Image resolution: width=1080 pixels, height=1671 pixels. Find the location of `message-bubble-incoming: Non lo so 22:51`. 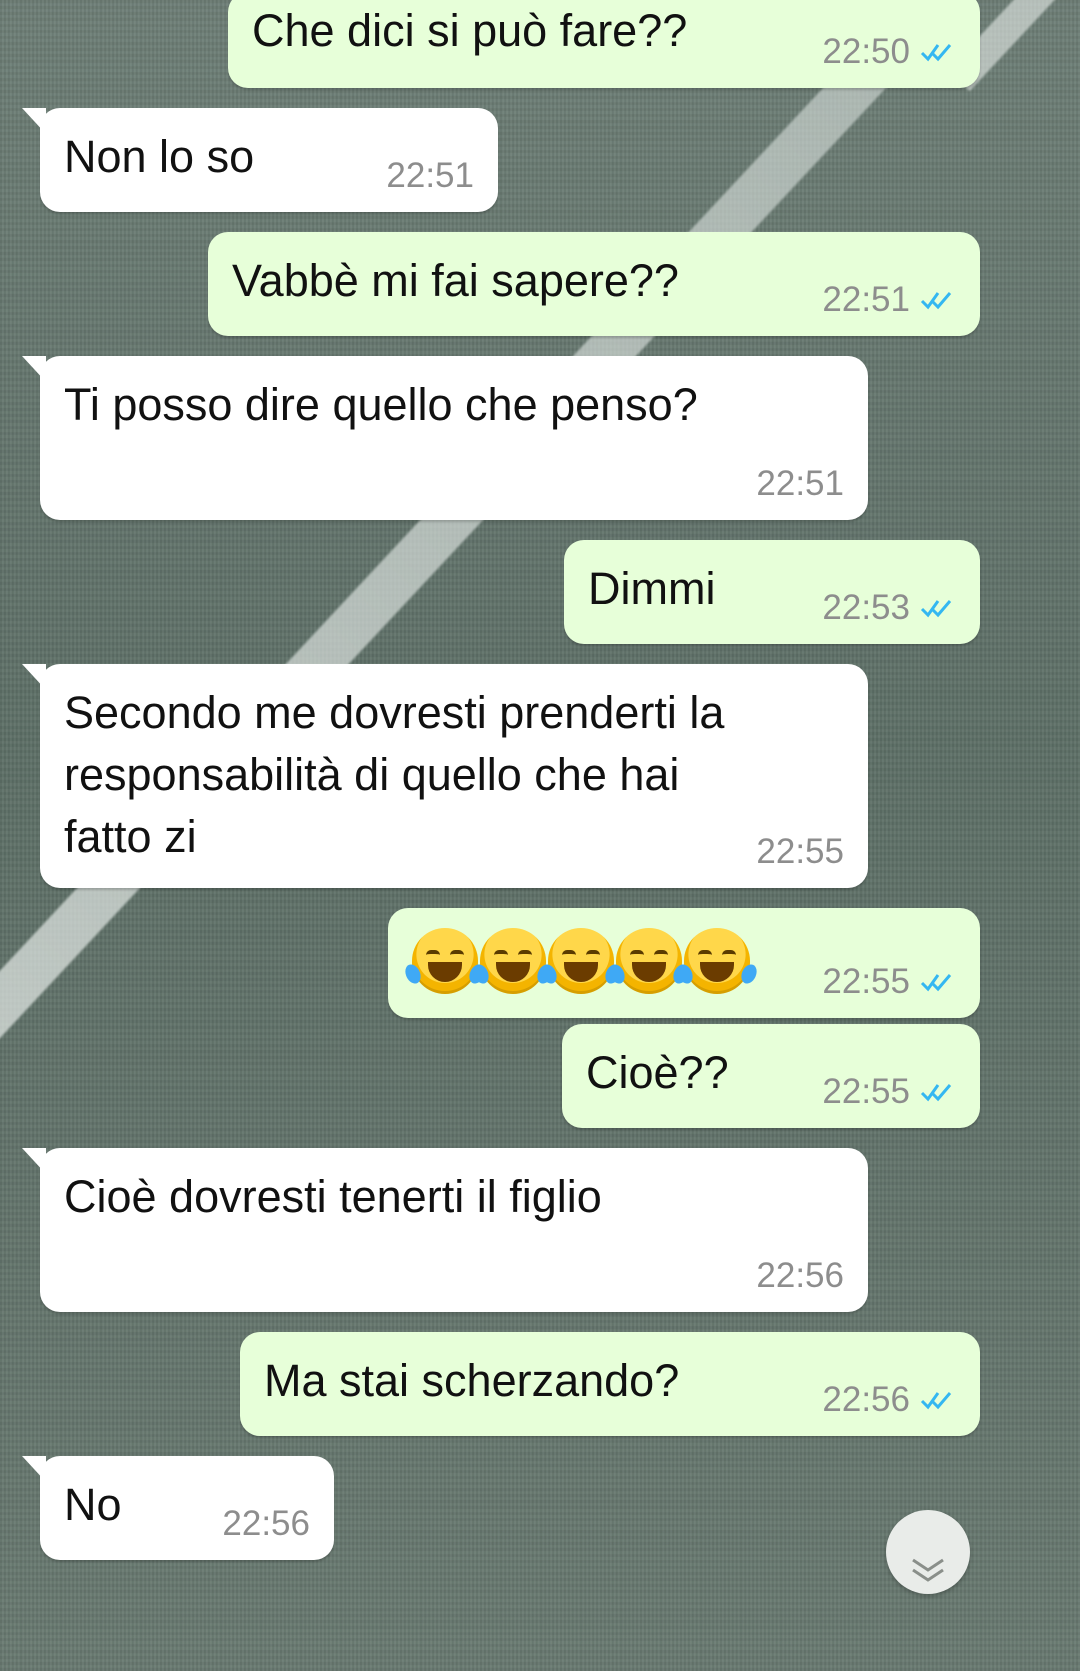

message-bubble-incoming: Non lo so 22:51 is located at coordinates (260, 160).